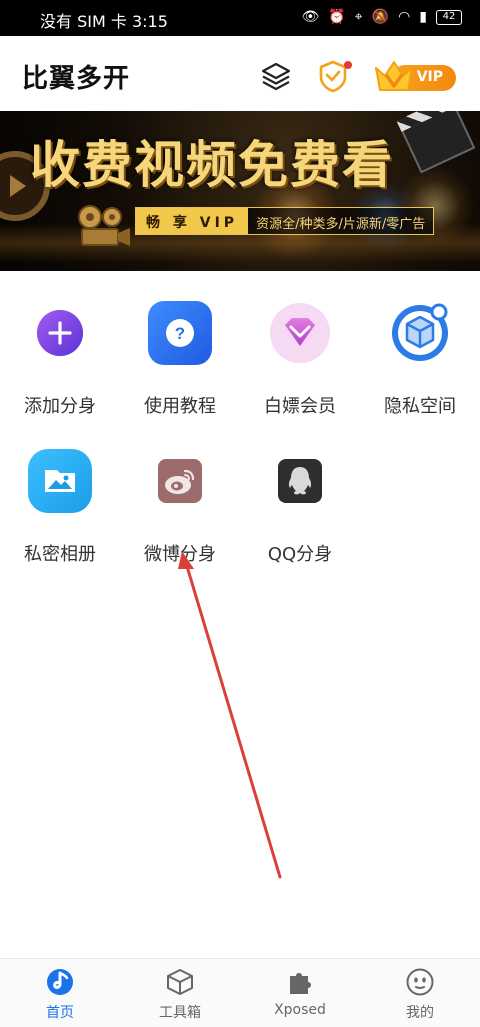 Image resolution: width=480 pixels, height=1027 pixels. Describe the element at coordinates (60, 333) in the screenshot. I see `plus-icon` at that location.